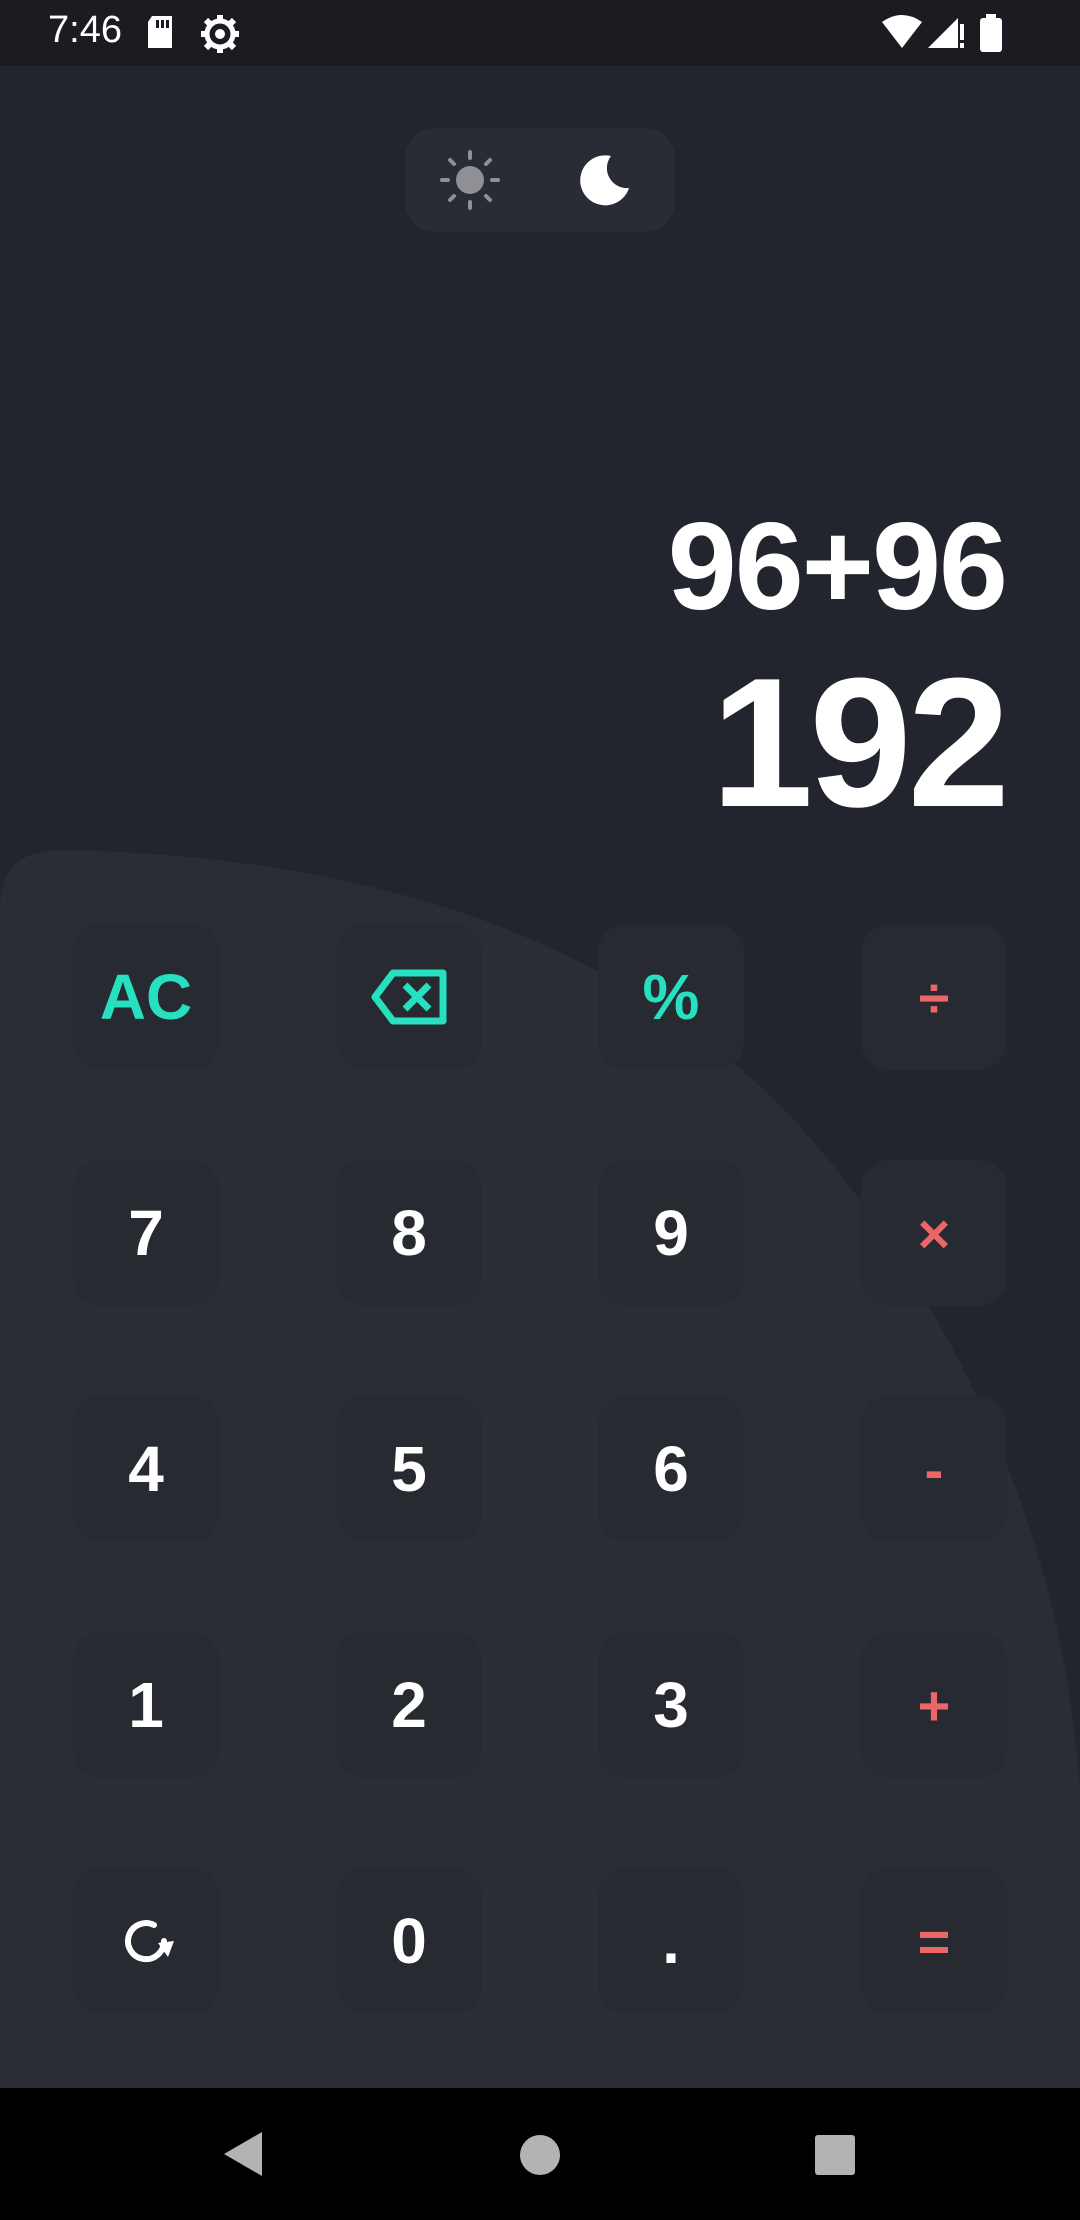  What do you see at coordinates (146, 1233) in the screenshot?
I see `digit-7-button: 7` at bounding box center [146, 1233].